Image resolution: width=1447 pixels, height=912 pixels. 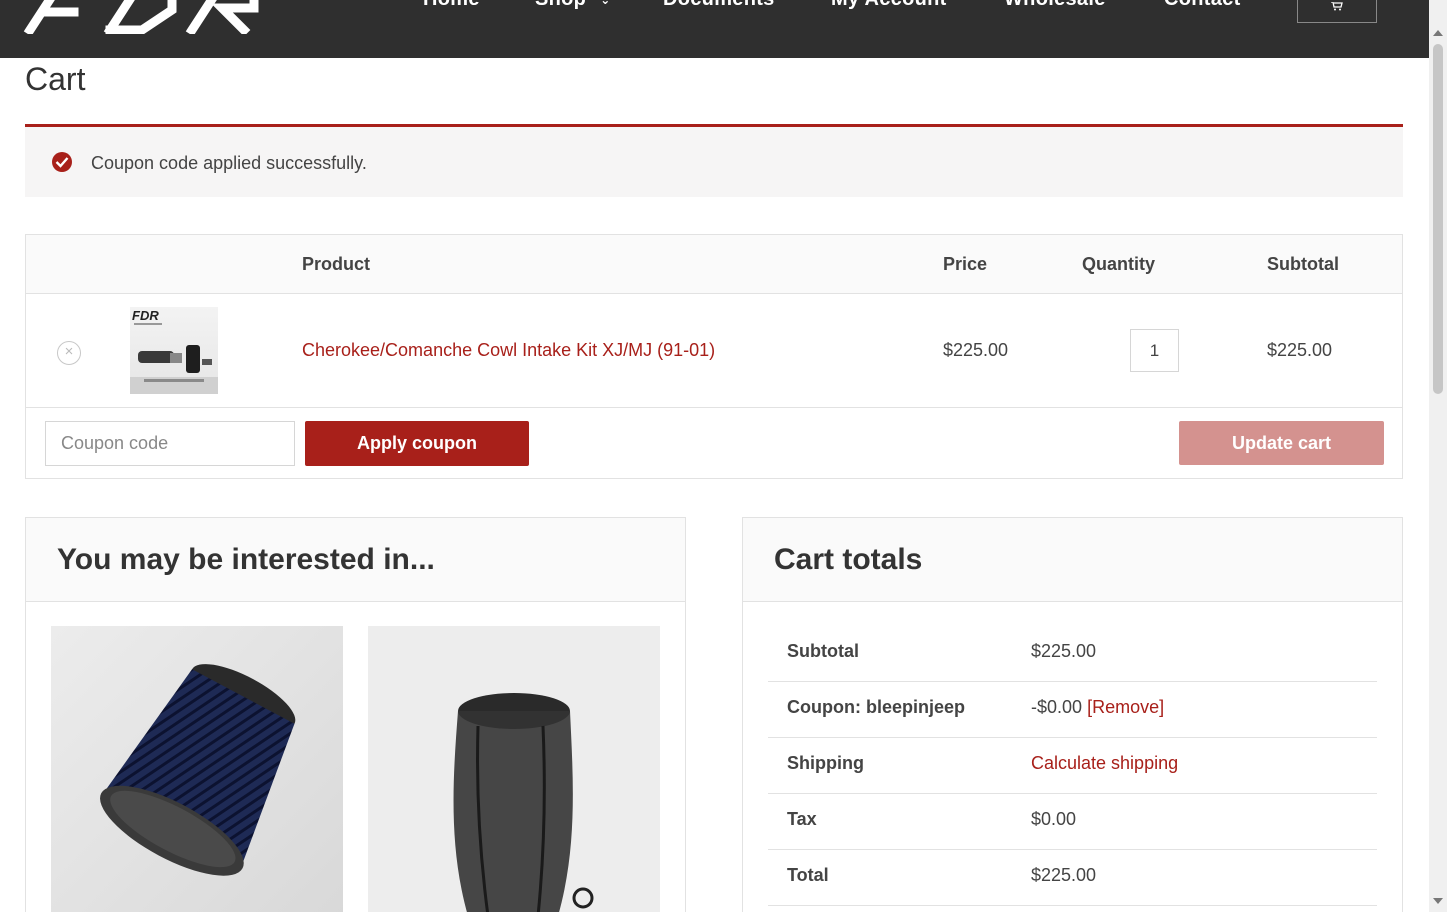 I want to click on nav-documents: Documents, so click(x=719, y=5).